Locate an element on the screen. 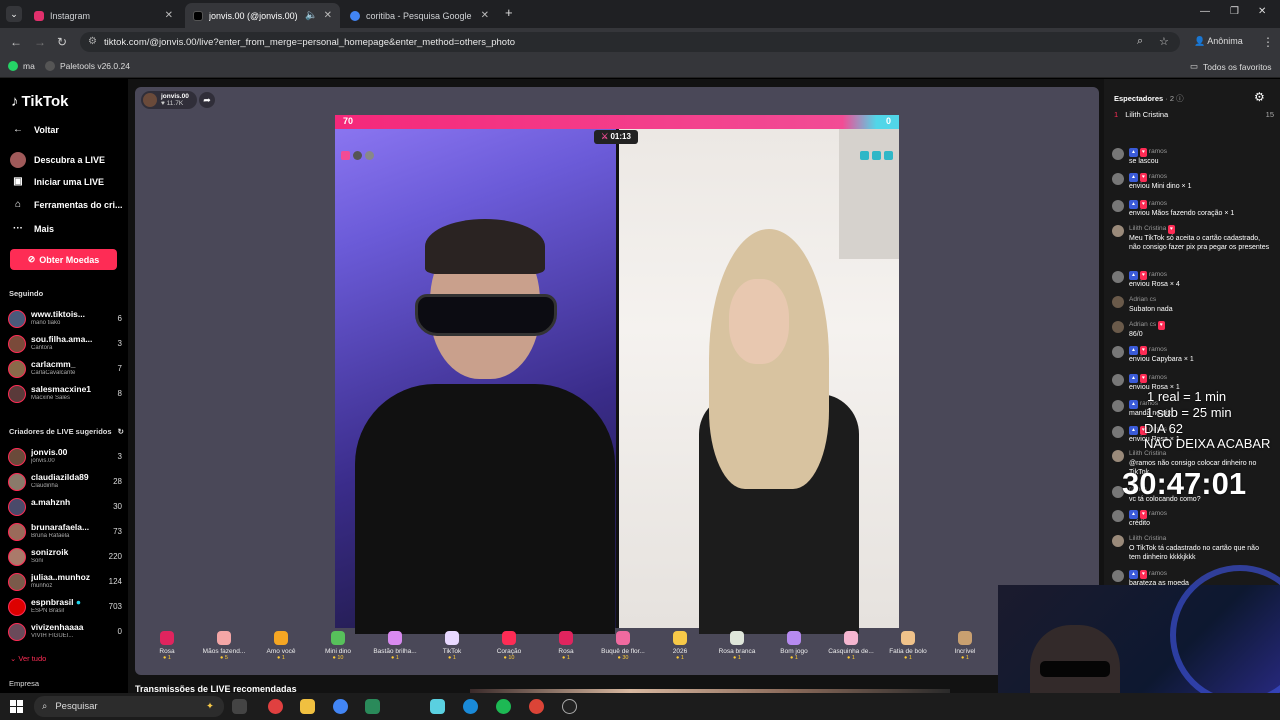  bookmark-paletools: Paletools v26.0.24 is located at coordinates (87, 66).